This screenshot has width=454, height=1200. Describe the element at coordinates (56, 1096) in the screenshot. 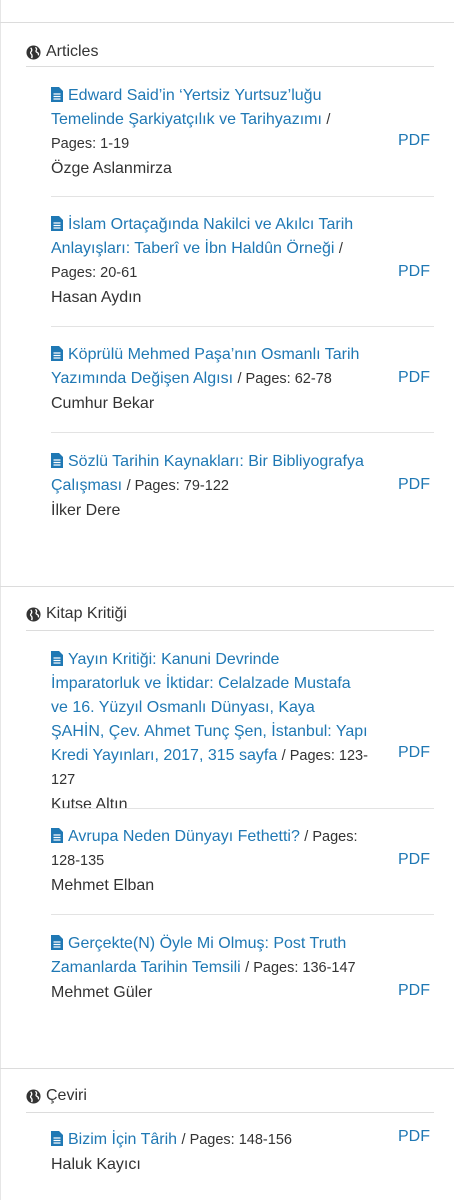

I see `section-title-ceviri: Çeviri` at that location.